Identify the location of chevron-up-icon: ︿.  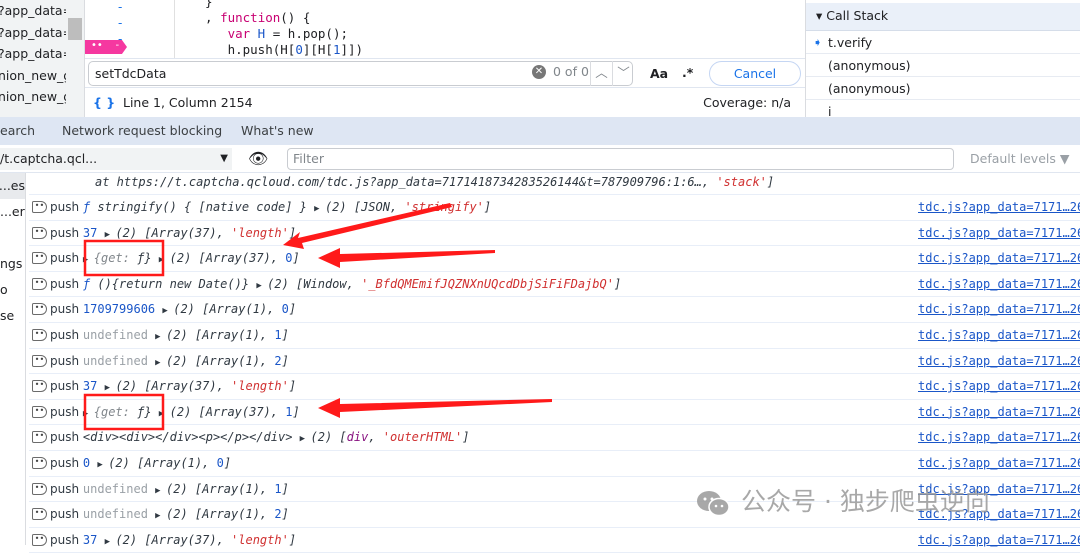
(601, 73).